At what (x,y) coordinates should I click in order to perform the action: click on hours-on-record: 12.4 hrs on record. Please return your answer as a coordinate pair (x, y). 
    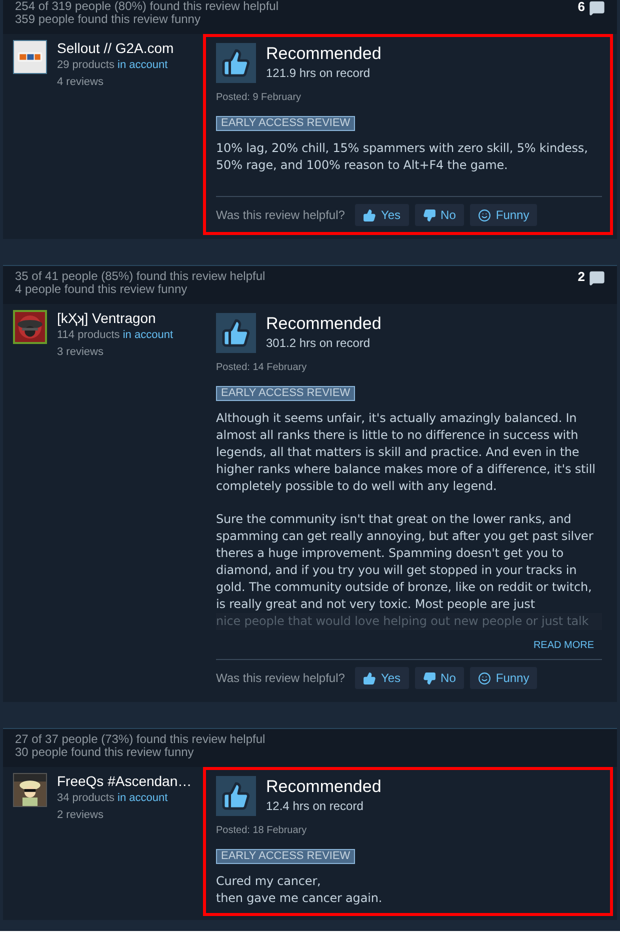
    Looking at the image, I should click on (315, 806).